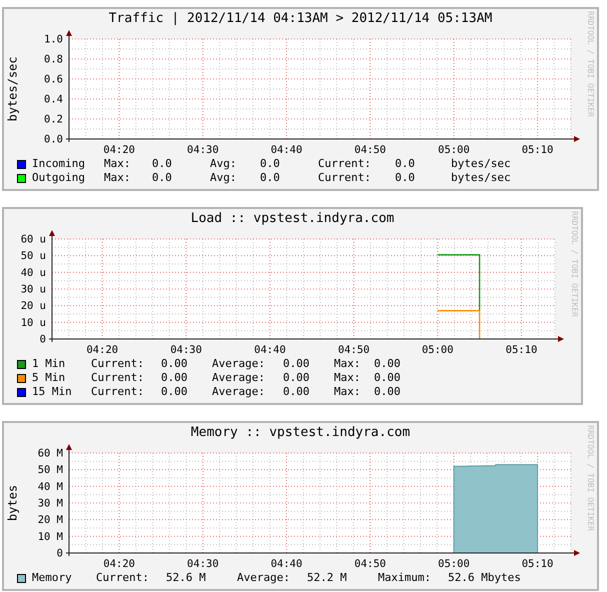 The width and height of the screenshot is (607, 592). I want to click on legend-label: 5 Min, so click(49, 378).